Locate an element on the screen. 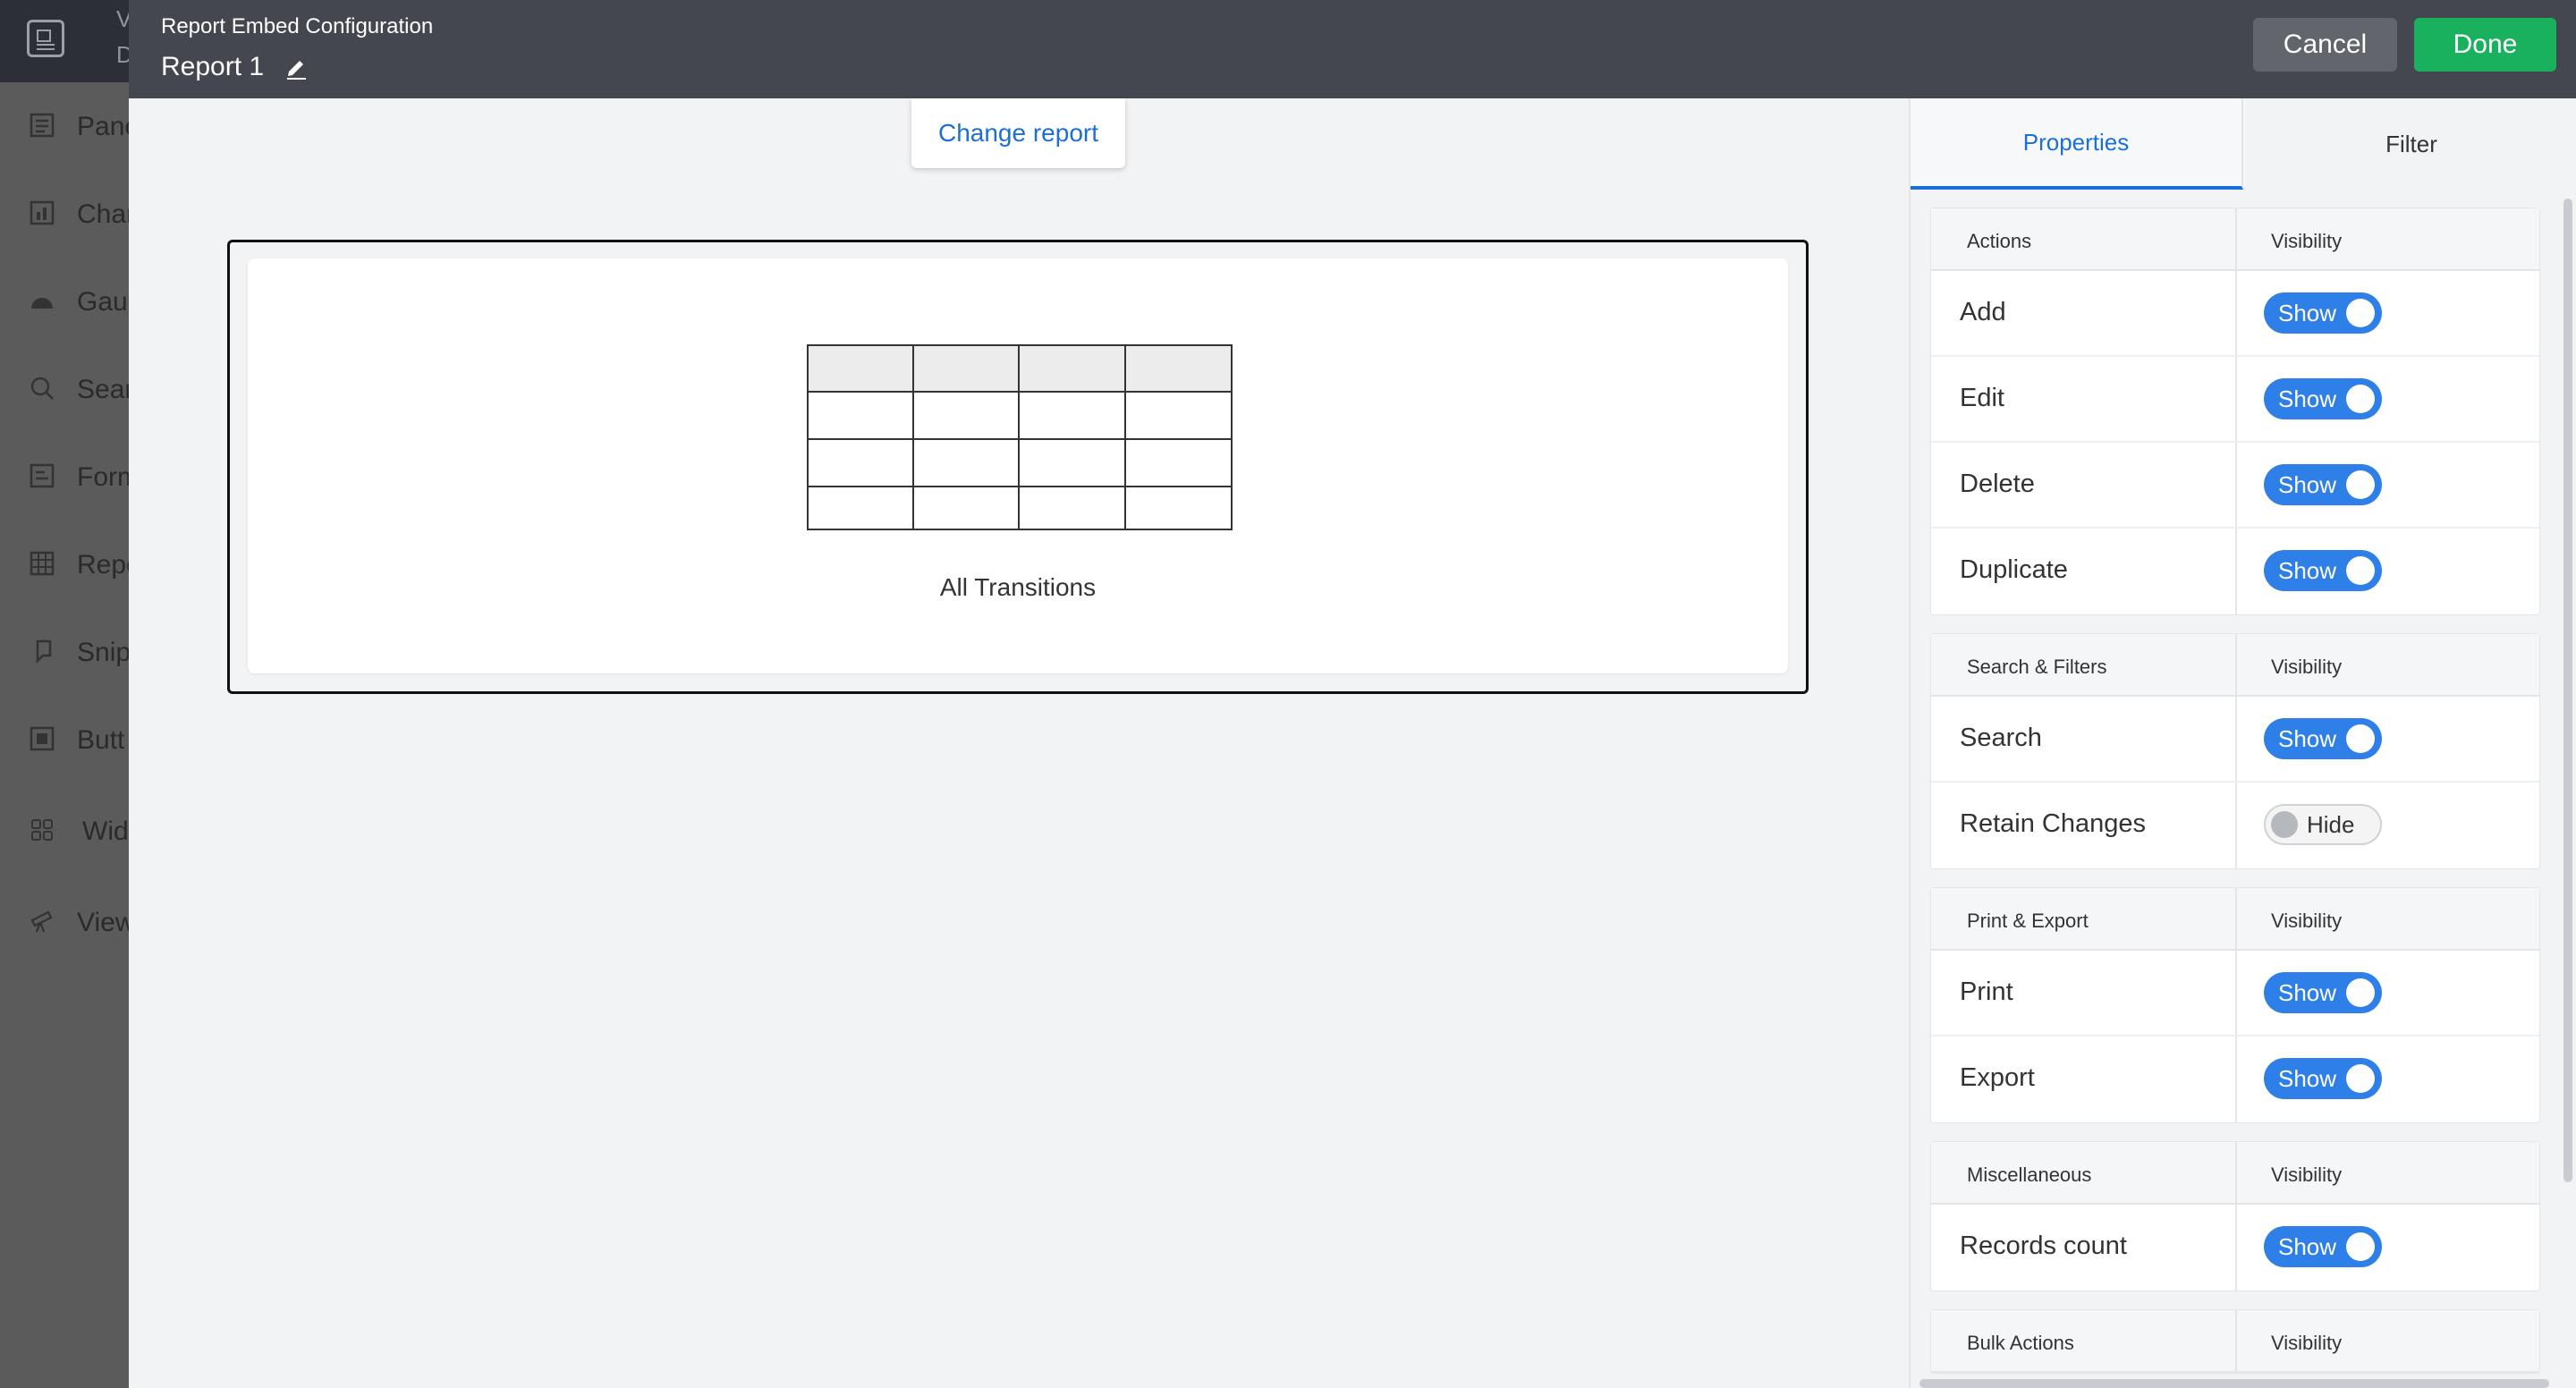 This screenshot has height=1388, width=2576. setting-row: Search Show is located at coordinates (2235, 740).